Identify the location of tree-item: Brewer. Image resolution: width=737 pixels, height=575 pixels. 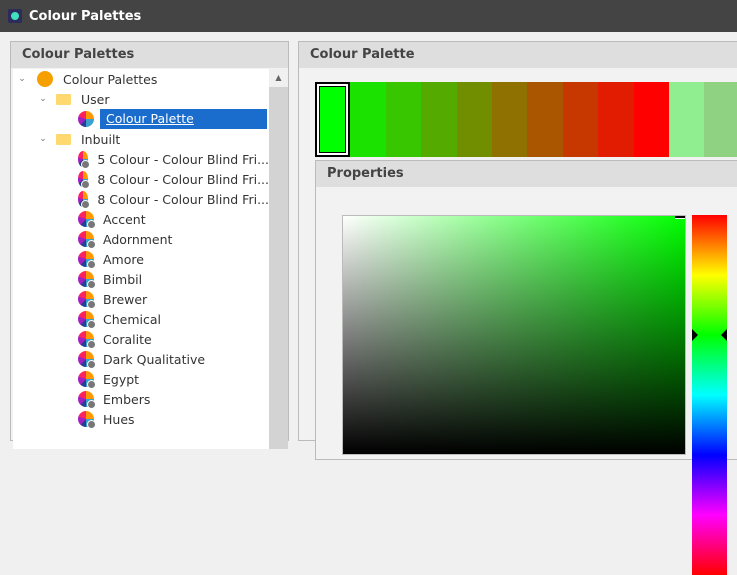
(141, 299).